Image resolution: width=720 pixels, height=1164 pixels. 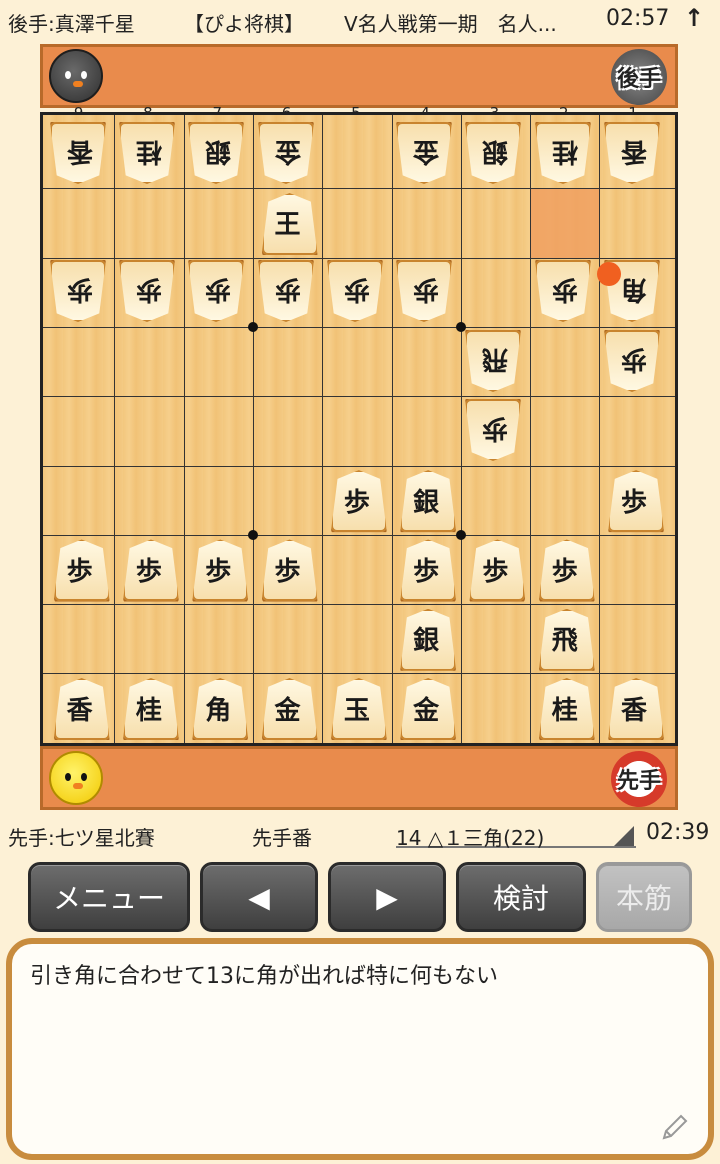 I want to click on piece-gote-71: 銀, so click(x=218, y=154).